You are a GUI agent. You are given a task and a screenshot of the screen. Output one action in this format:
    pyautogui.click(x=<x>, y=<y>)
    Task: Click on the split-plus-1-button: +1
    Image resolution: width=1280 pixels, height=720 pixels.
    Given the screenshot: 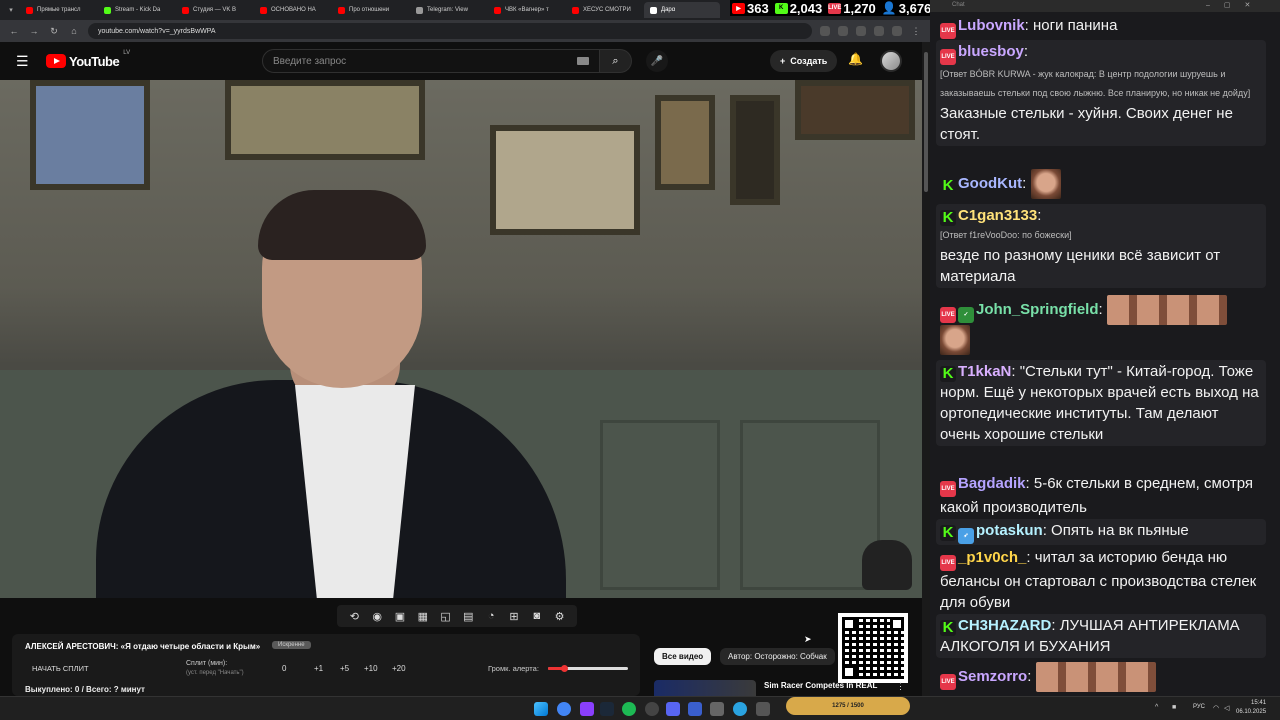 What is the action you would take?
    pyautogui.click(x=318, y=668)
    